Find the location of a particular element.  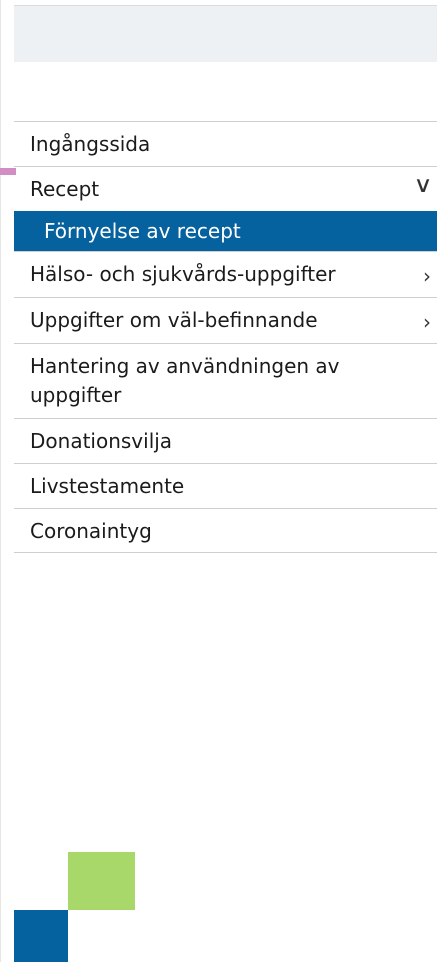

nav-item-label: Hälso- och sjukvårds-uppgifter is located at coordinates (183, 274).